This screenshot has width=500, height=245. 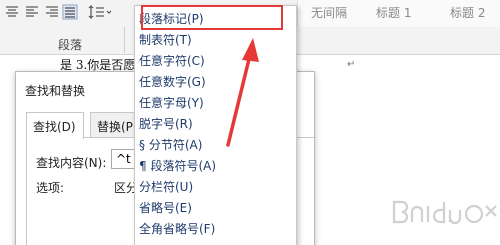 I want to click on annotation-arrow-icon, so click(x=242, y=92).